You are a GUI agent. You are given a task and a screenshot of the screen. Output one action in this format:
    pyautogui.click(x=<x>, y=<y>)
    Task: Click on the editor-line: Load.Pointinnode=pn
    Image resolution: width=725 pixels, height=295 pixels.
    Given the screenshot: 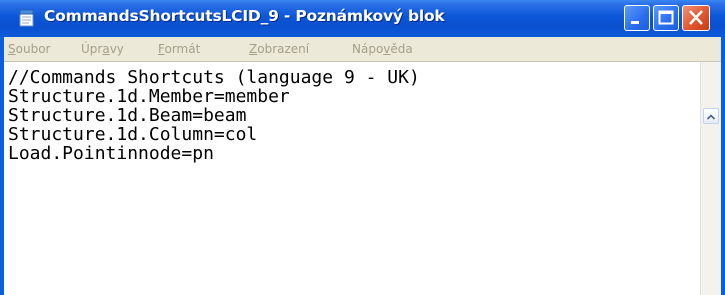 What is the action you would take?
    pyautogui.click(x=111, y=153)
    